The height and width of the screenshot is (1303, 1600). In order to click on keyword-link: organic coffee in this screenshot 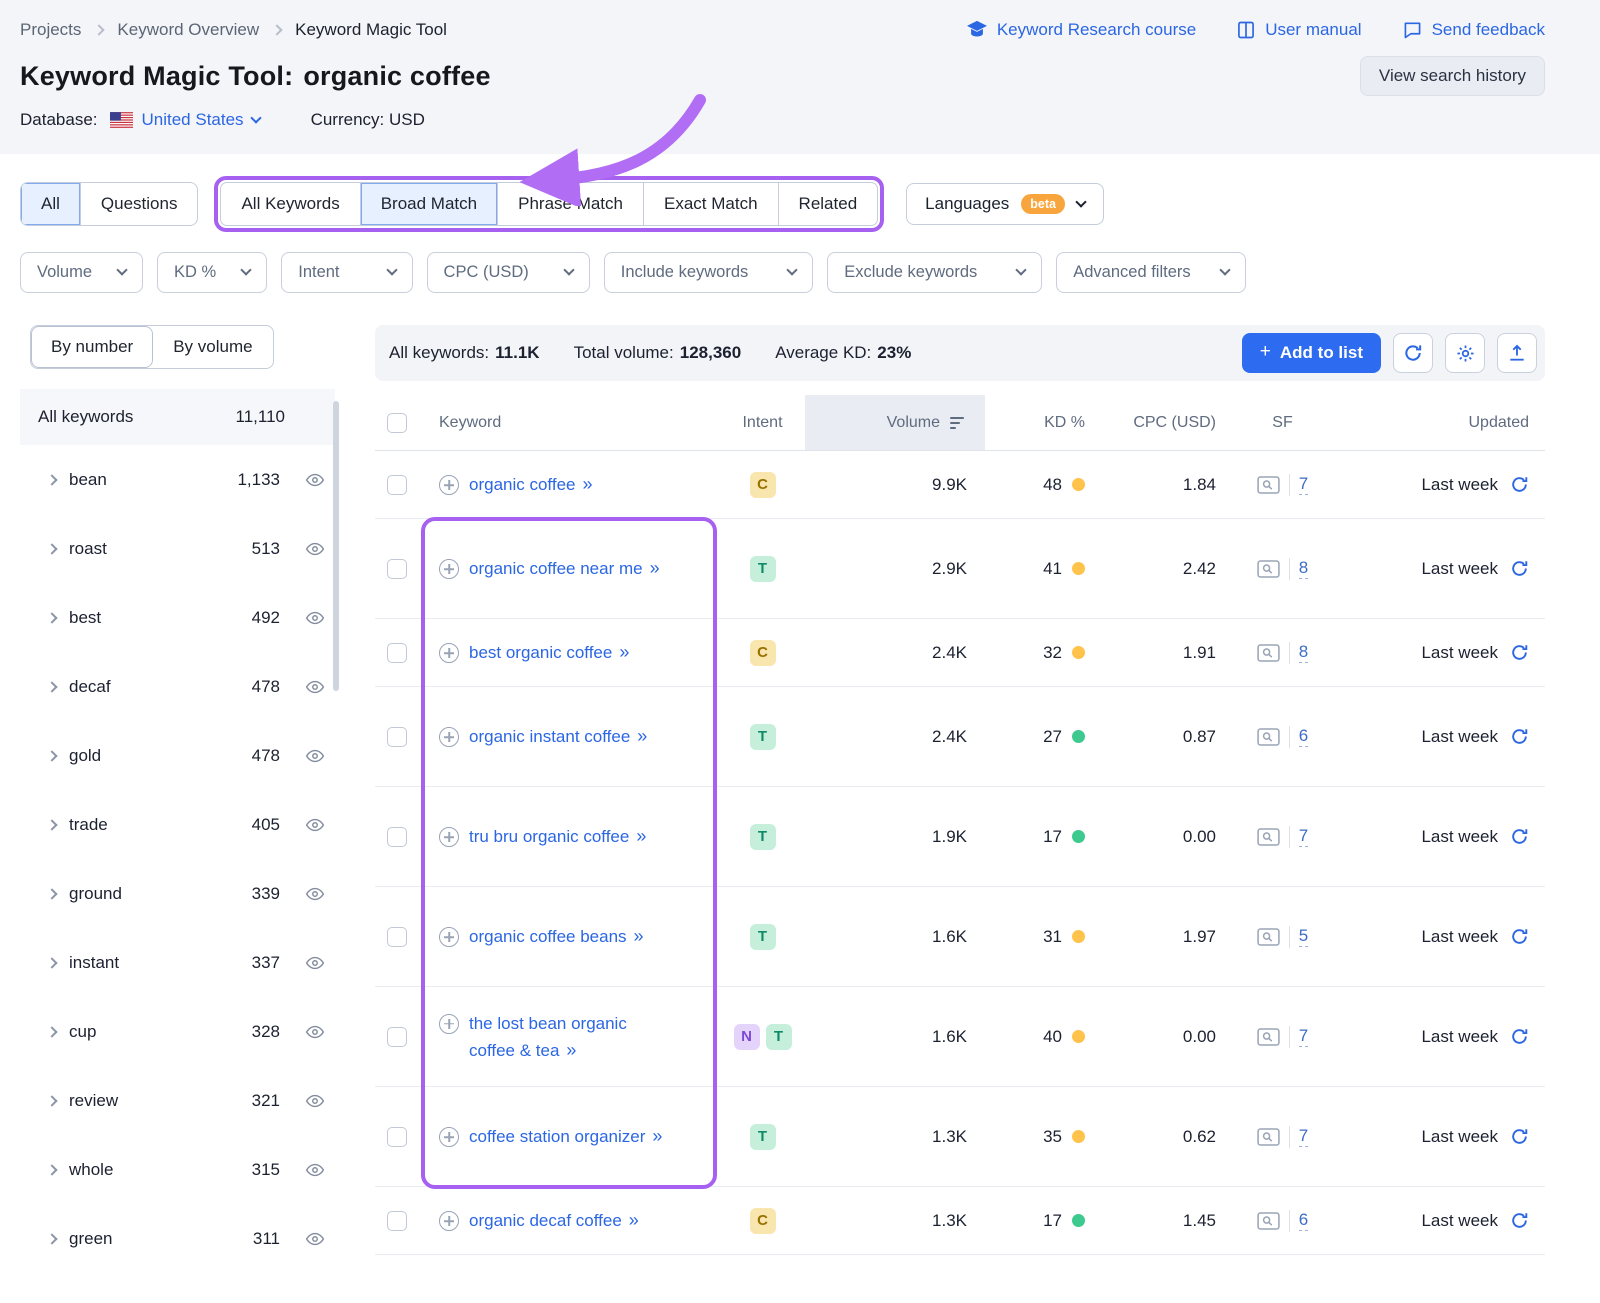, I will do `click(522, 484)`.